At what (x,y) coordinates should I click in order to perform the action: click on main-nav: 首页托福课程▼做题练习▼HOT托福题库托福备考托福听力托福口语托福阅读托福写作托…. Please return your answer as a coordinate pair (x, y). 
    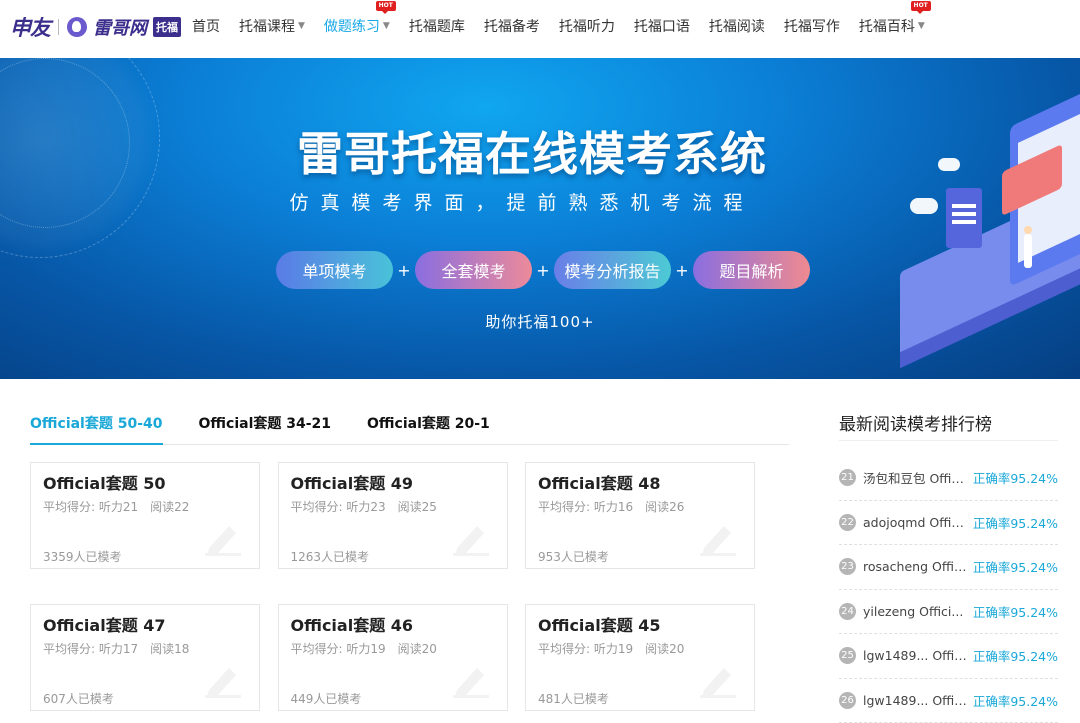
    Looking at the image, I should click on (568, 26).